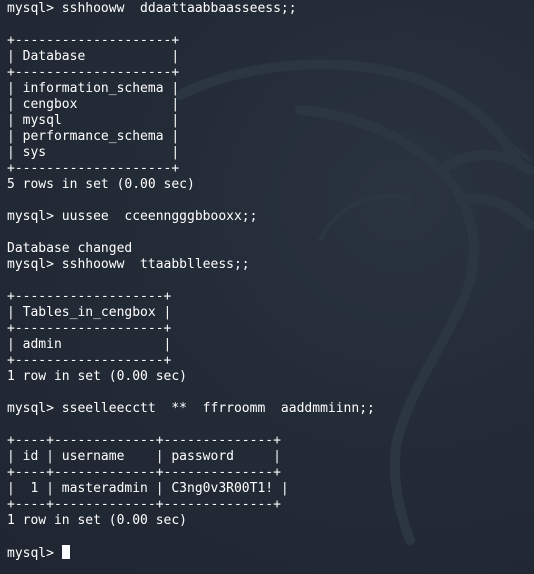  Describe the element at coordinates (34, 553) in the screenshot. I see `mysql-prompt: mysql>` at that location.